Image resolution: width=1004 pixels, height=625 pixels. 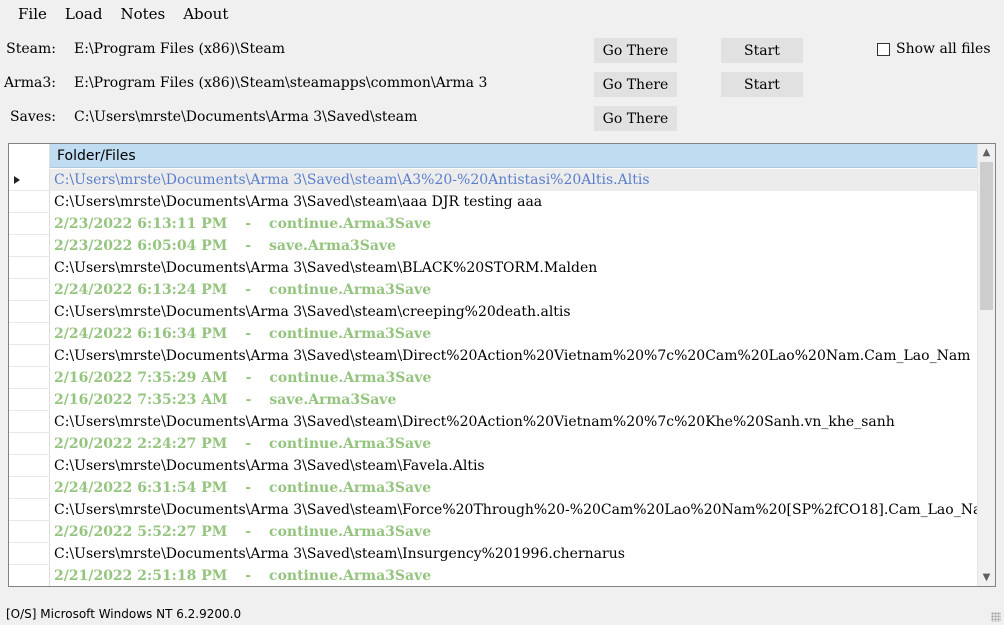 I want to click on steam-go-there-button: Go There, so click(x=635, y=50).